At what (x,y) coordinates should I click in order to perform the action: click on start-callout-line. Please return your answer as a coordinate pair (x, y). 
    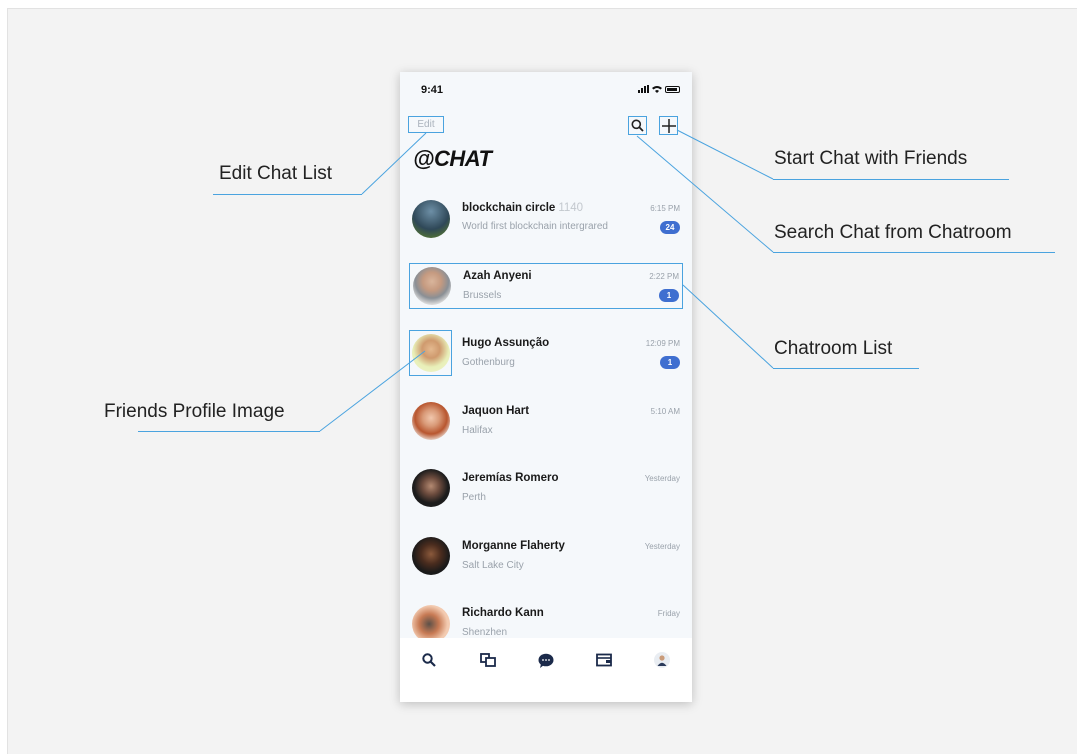
    Looking at the image, I should click on (725, 154).